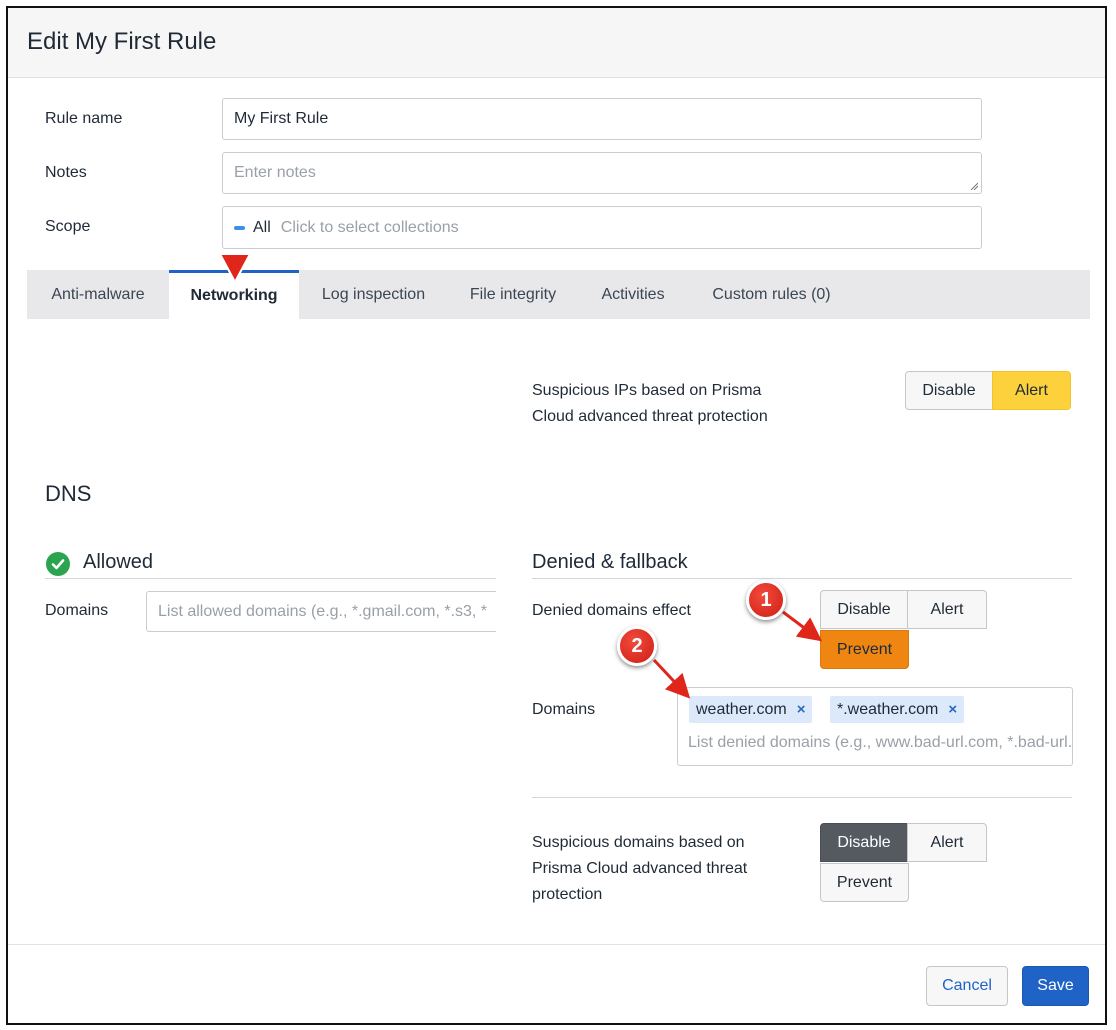  I want to click on suspicious-ips-disable-button: Disable, so click(949, 390).